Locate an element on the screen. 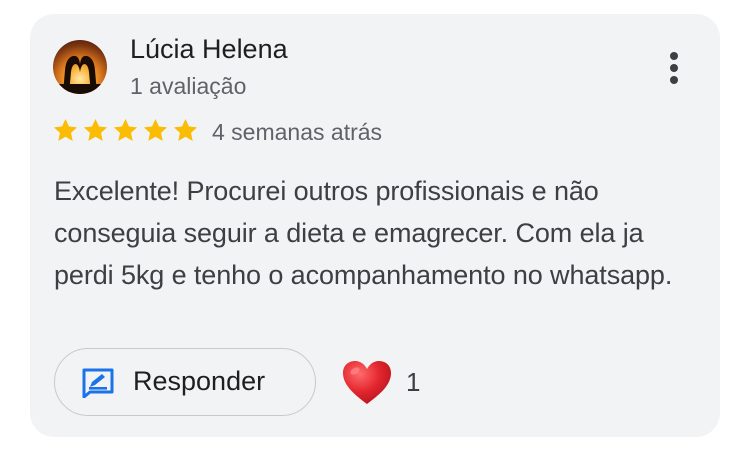 The width and height of the screenshot is (750, 450). review-date: 4 semanas atrás is located at coordinates (297, 132).